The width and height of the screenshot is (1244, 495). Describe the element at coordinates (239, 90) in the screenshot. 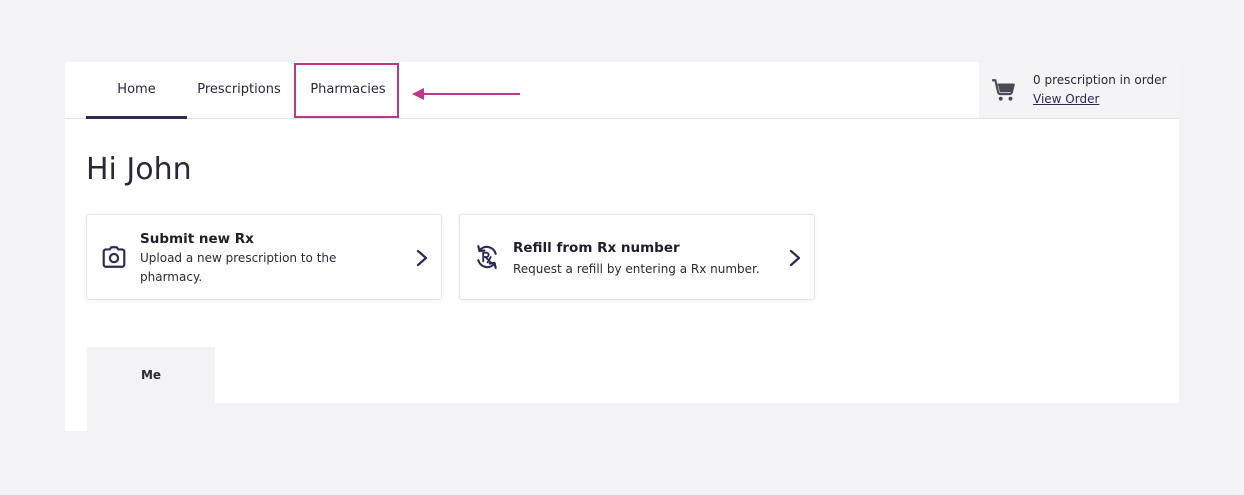

I see `tab-prescriptions: Prescriptions` at that location.